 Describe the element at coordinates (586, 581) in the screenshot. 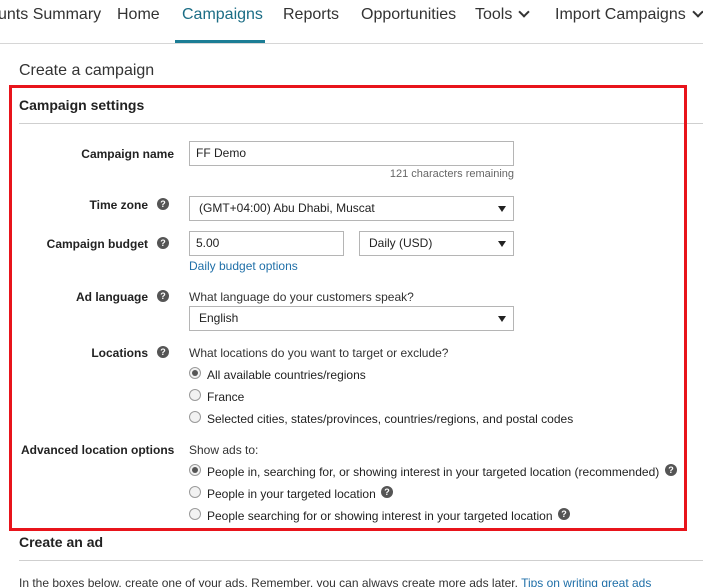

I see `tips-link: Tips on writing great ads` at that location.